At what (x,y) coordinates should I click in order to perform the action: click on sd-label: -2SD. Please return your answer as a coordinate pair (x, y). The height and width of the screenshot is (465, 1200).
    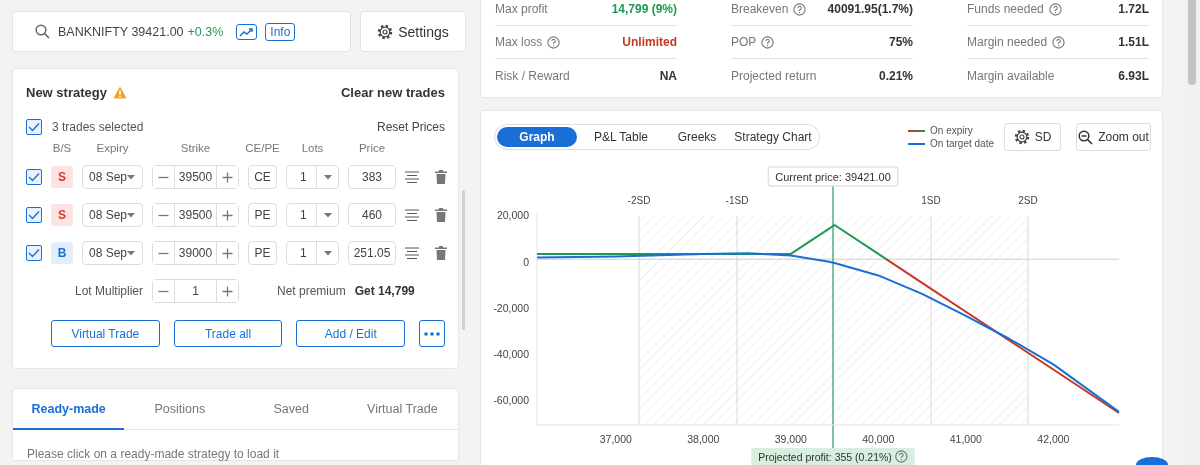
    Looking at the image, I should click on (639, 200).